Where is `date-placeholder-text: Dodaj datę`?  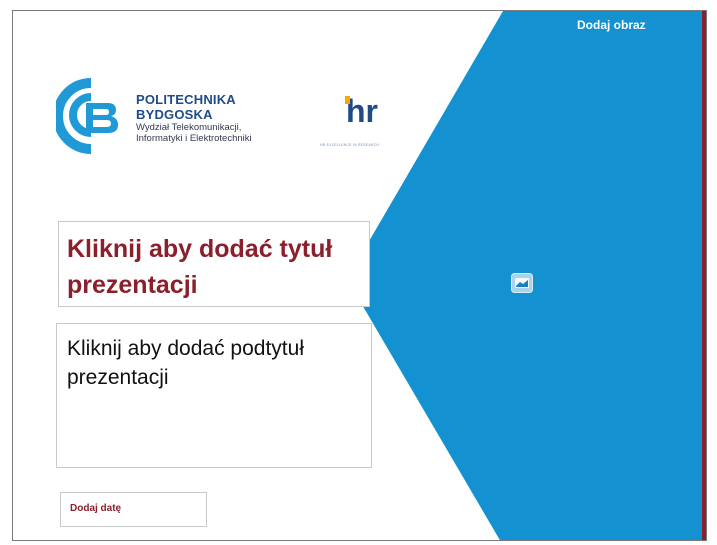 date-placeholder-text: Dodaj datę is located at coordinates (96, 508).